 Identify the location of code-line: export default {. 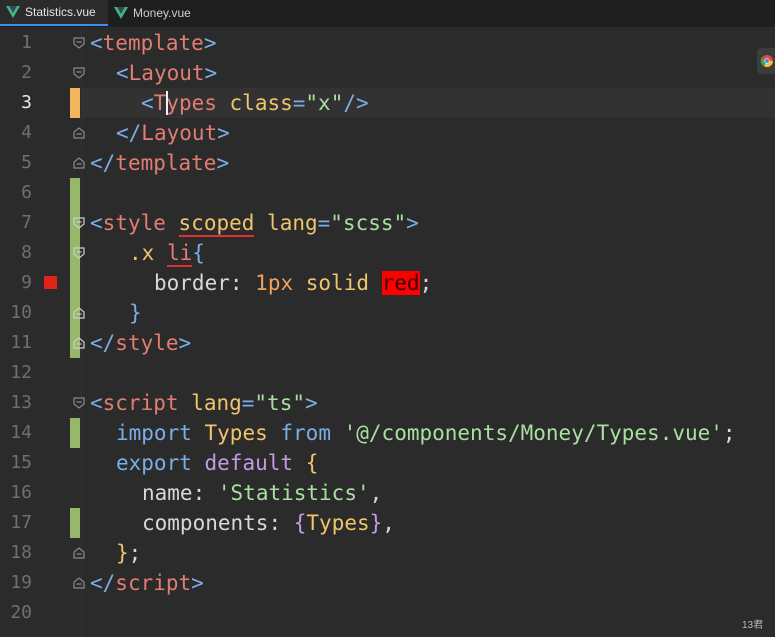
(217, 463).